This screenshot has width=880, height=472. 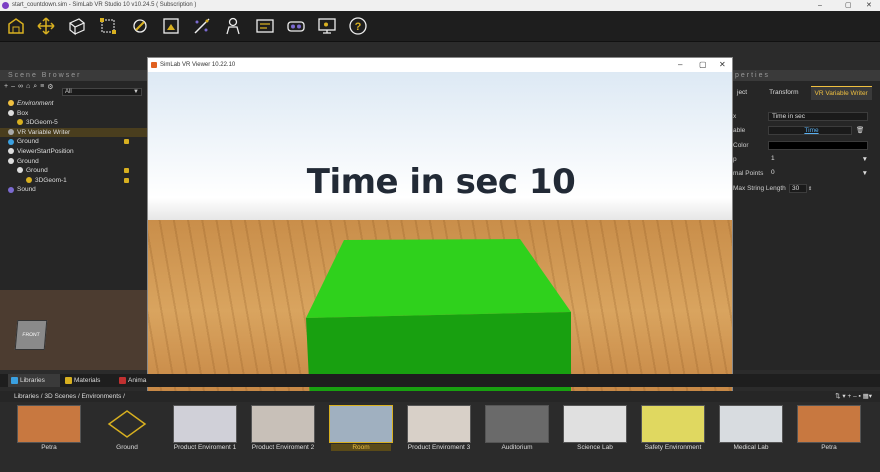 I want to click on tab-object: ject, so click(x=742, y=93).